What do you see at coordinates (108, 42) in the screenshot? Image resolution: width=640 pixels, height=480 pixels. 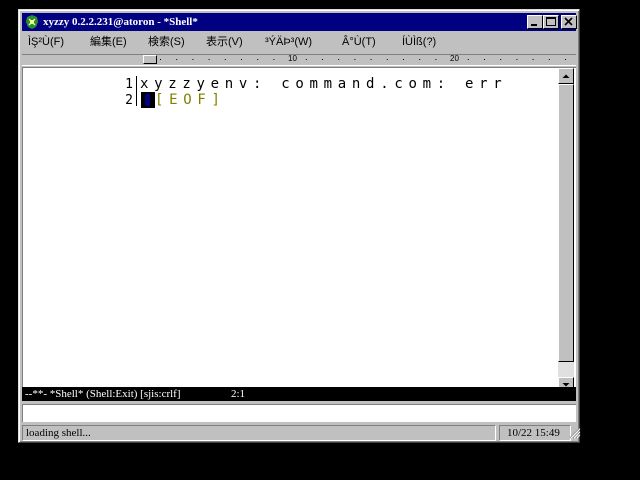 I see `menu-edit: 編集(E)` at bounding box center [108, 42].